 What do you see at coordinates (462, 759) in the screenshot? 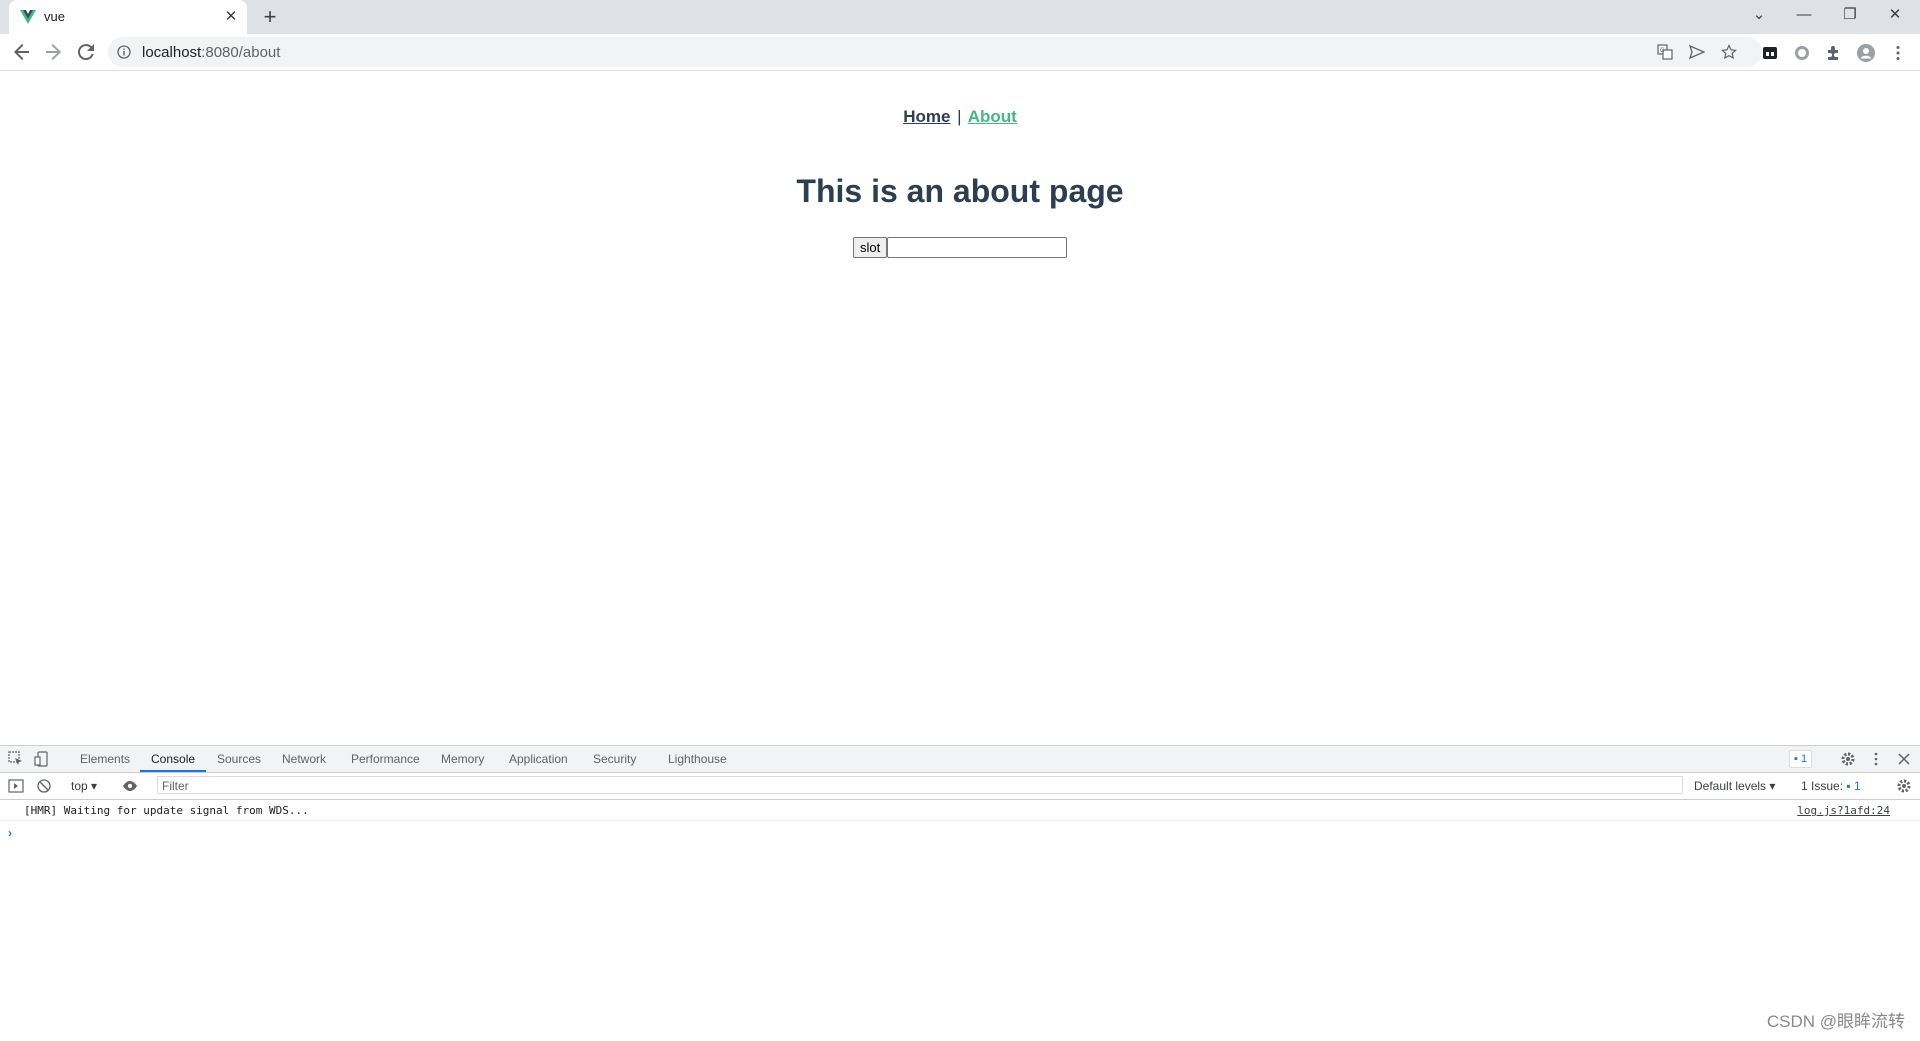
I see `tab-memory: Memory` at bounding box center [462, 759].